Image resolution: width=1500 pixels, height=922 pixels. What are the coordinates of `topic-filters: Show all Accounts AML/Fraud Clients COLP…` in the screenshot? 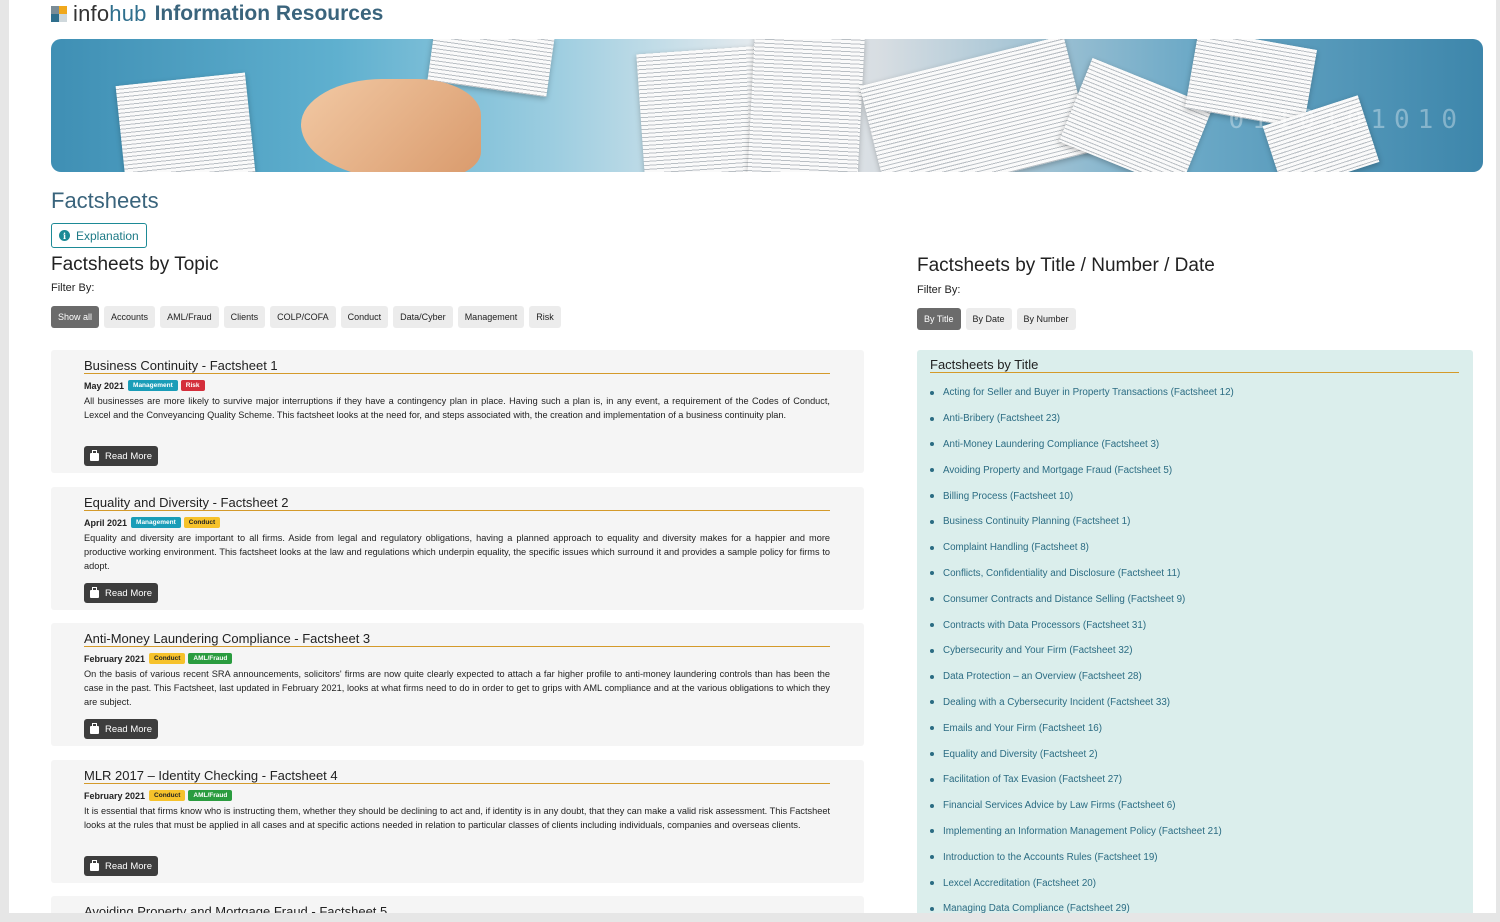 It's located at (306, 317).